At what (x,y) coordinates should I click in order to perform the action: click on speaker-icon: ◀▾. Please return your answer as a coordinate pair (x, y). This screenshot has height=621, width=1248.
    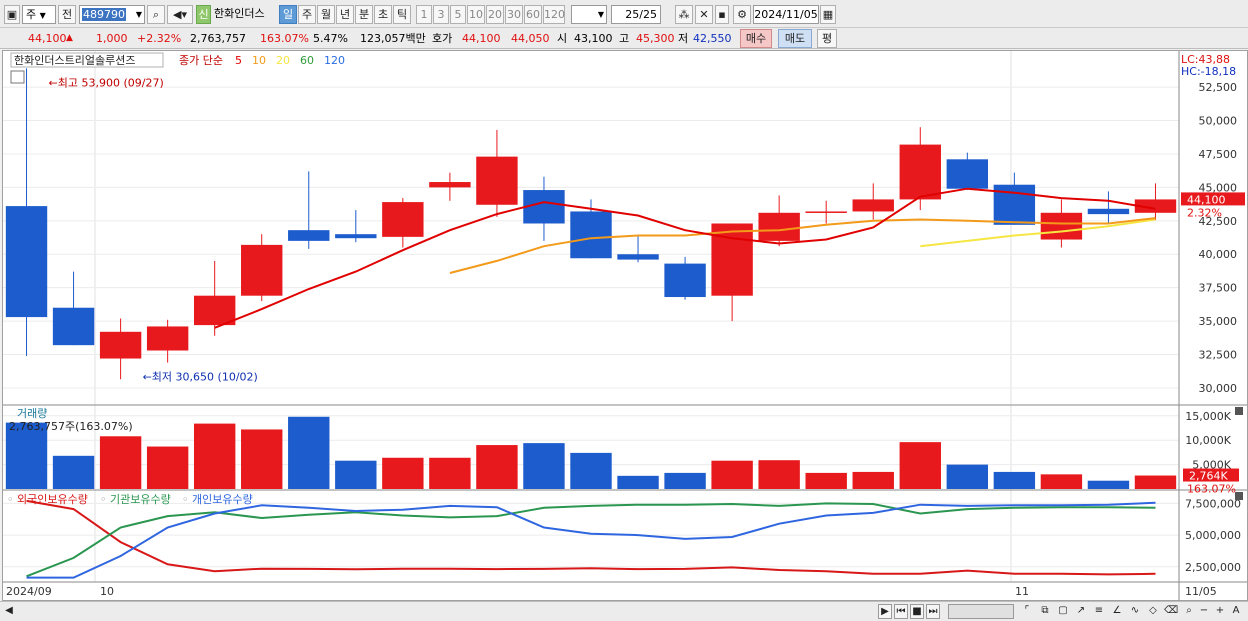
    Looking at the image, I should click on (180, 14).